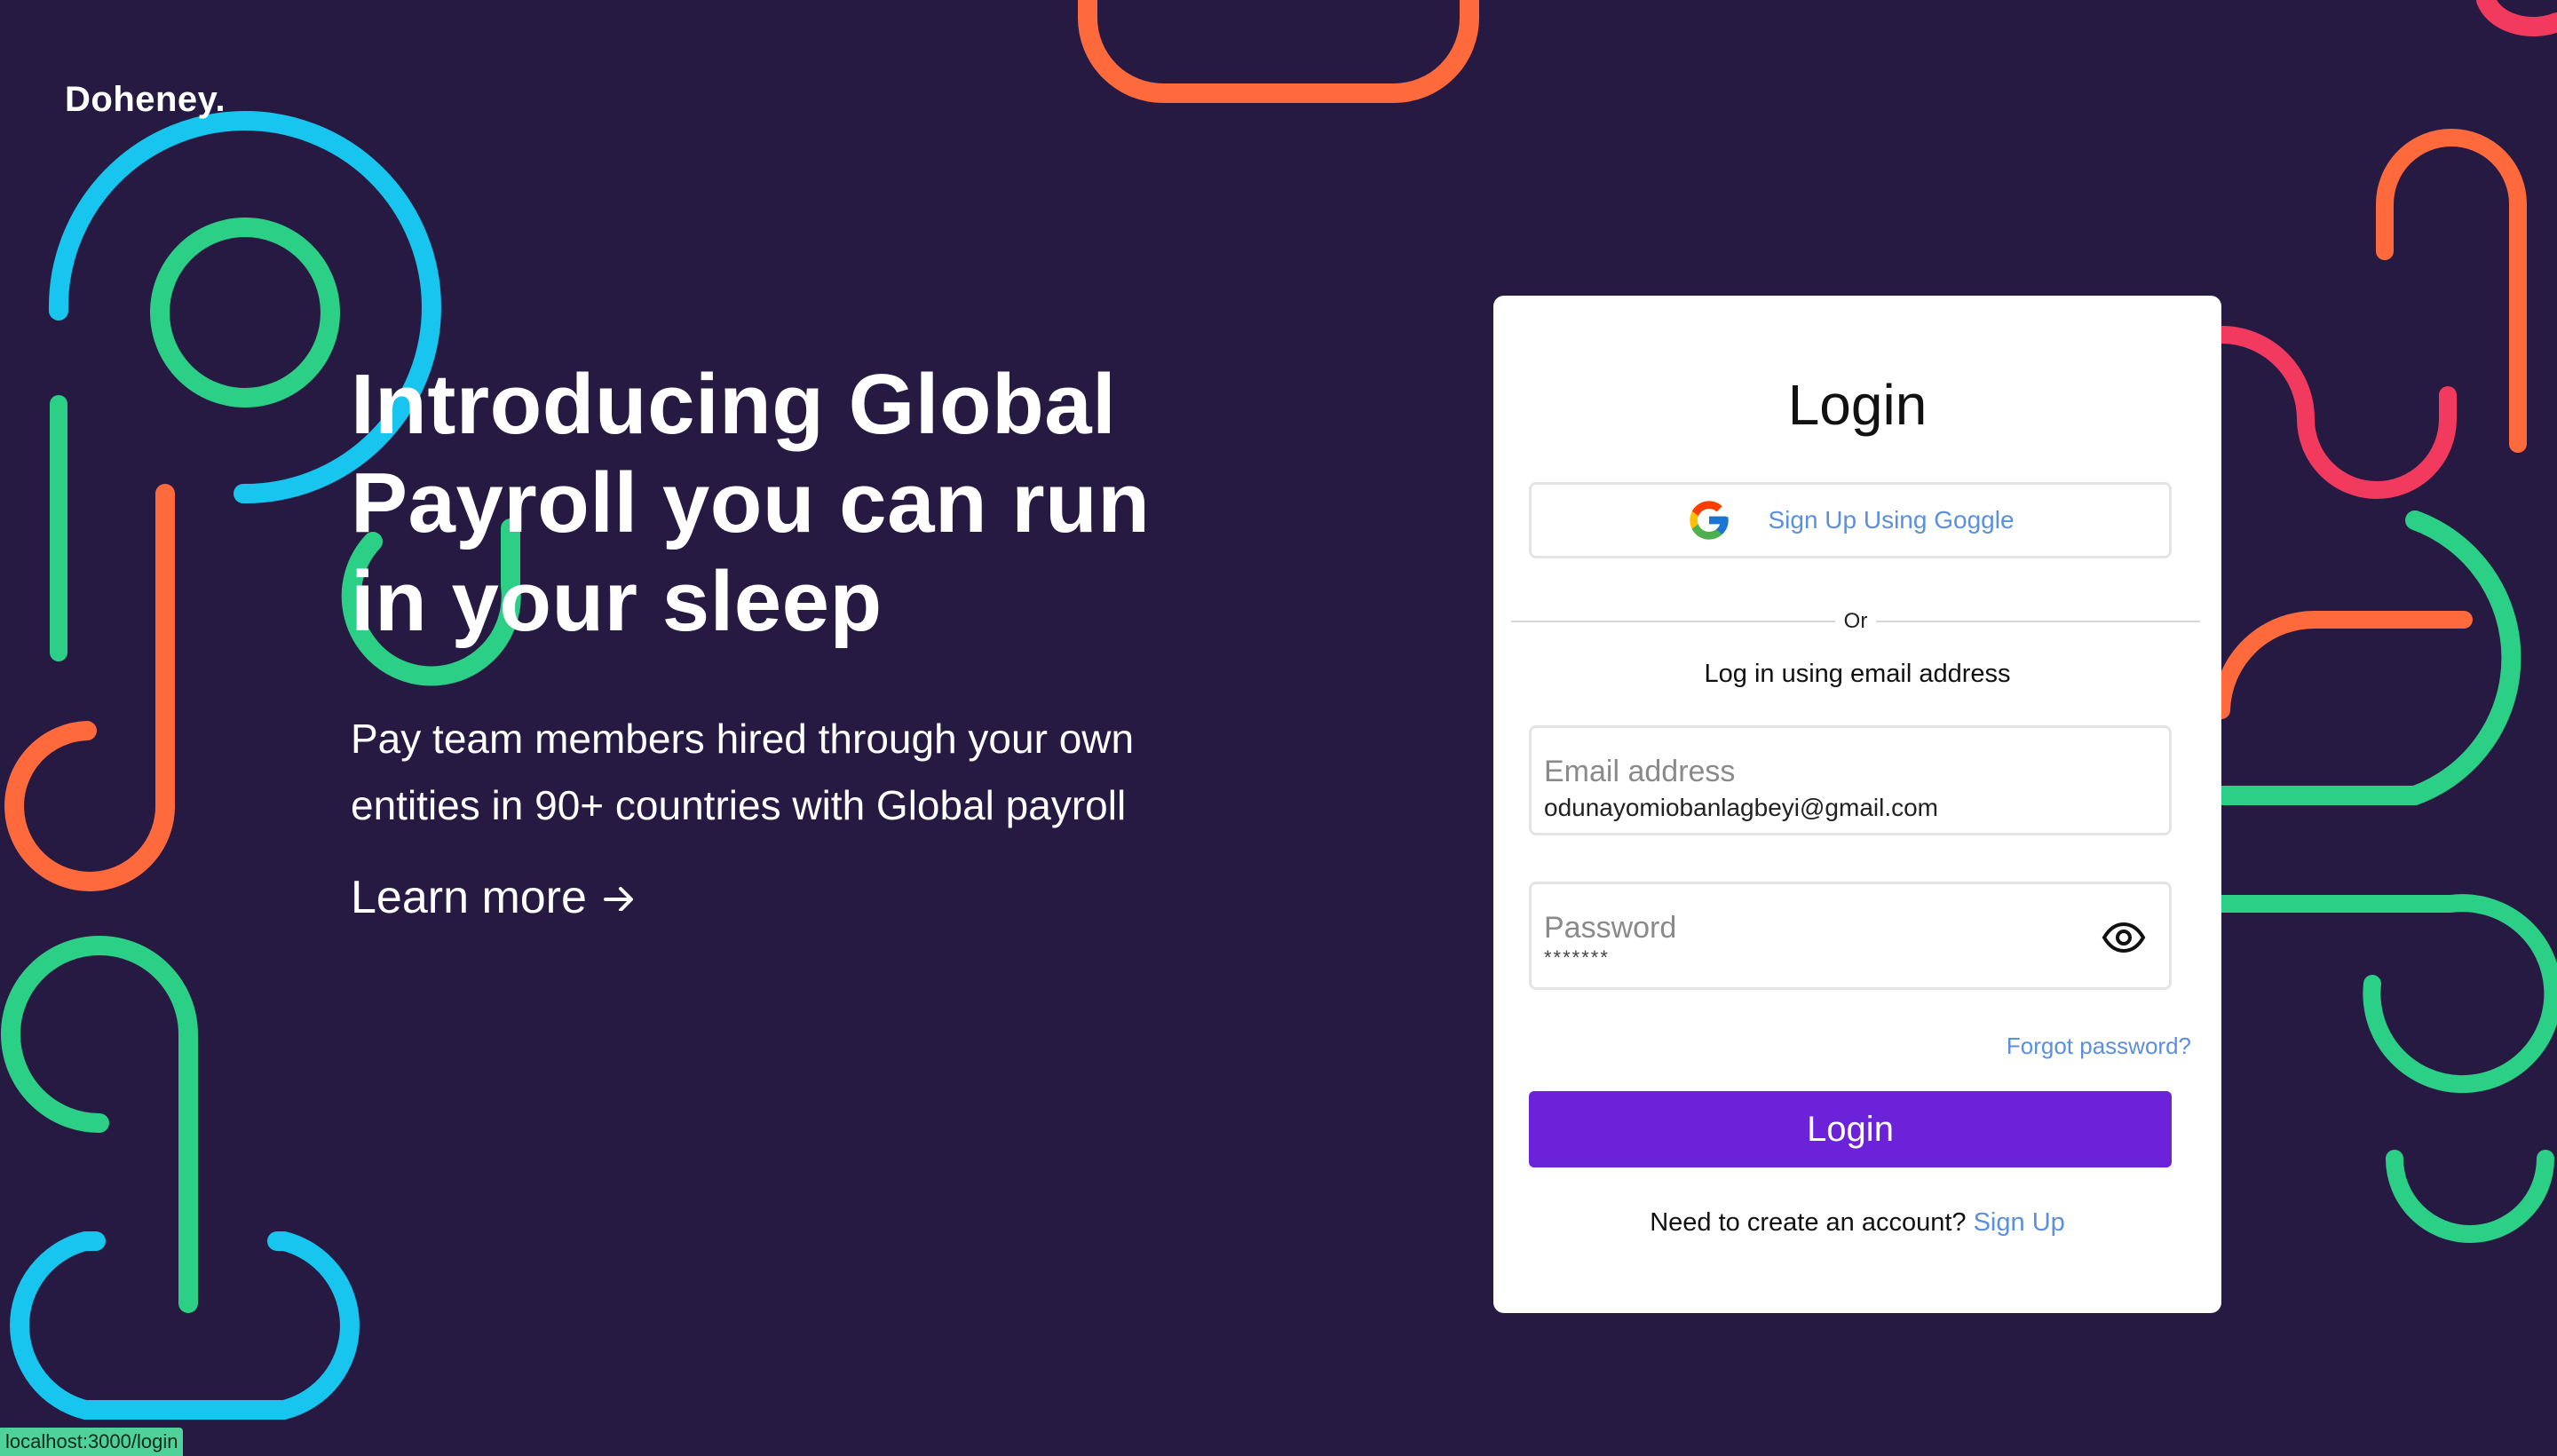 The image size is (2557, 1456). I want to click on deco-orange-arc-top, so click(1278, 51).